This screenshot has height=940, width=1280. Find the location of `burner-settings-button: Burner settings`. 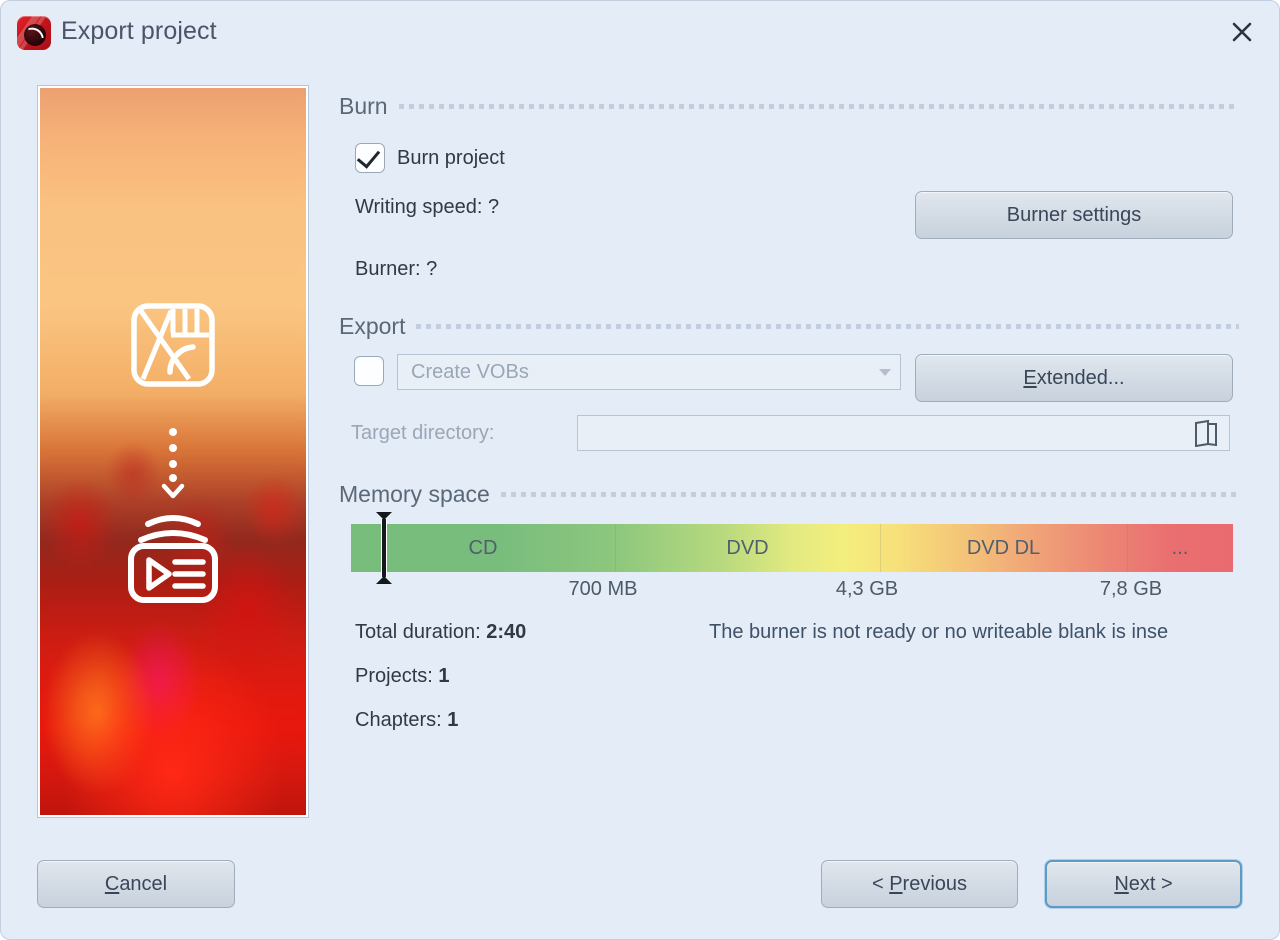

burner-settings-button: Burner settings is located at coordinates (1074, 215).